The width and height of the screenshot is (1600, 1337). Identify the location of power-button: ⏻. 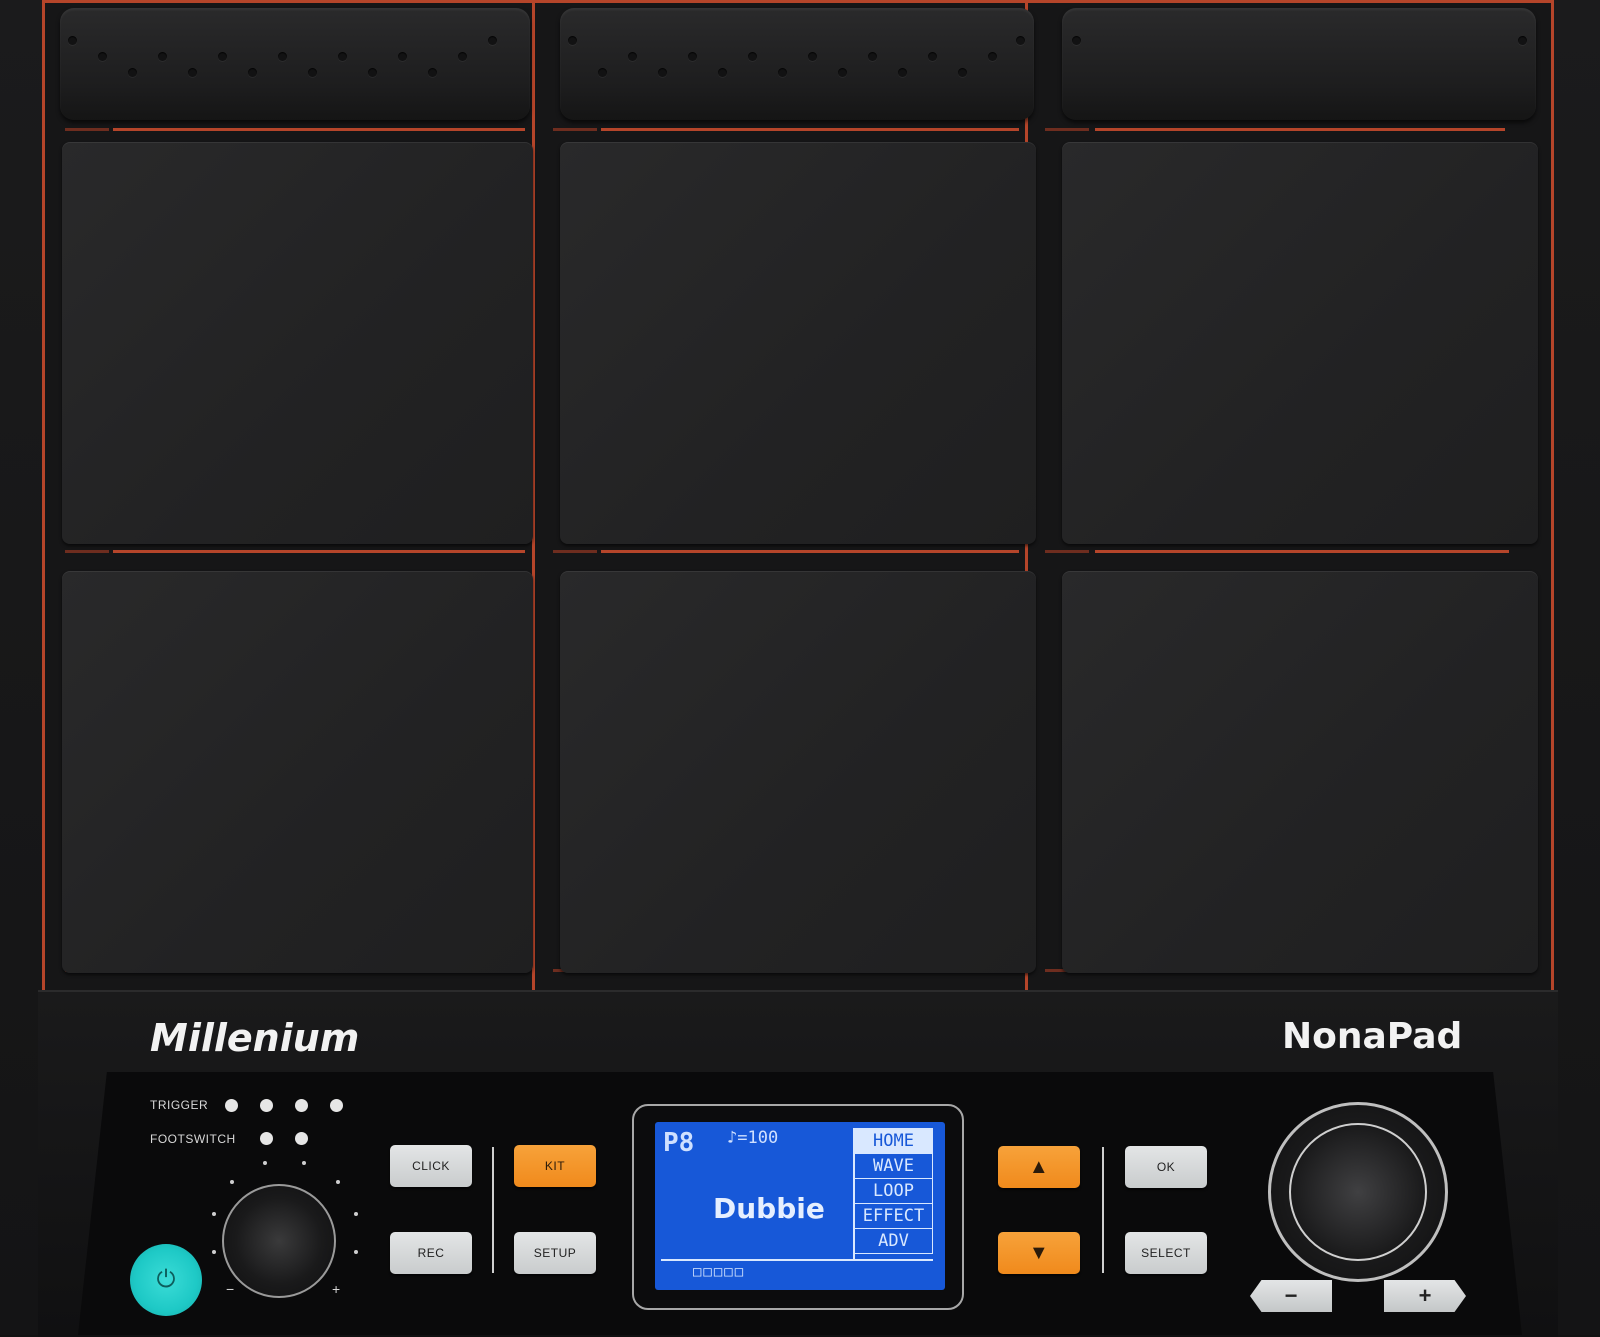
(166, 1280).